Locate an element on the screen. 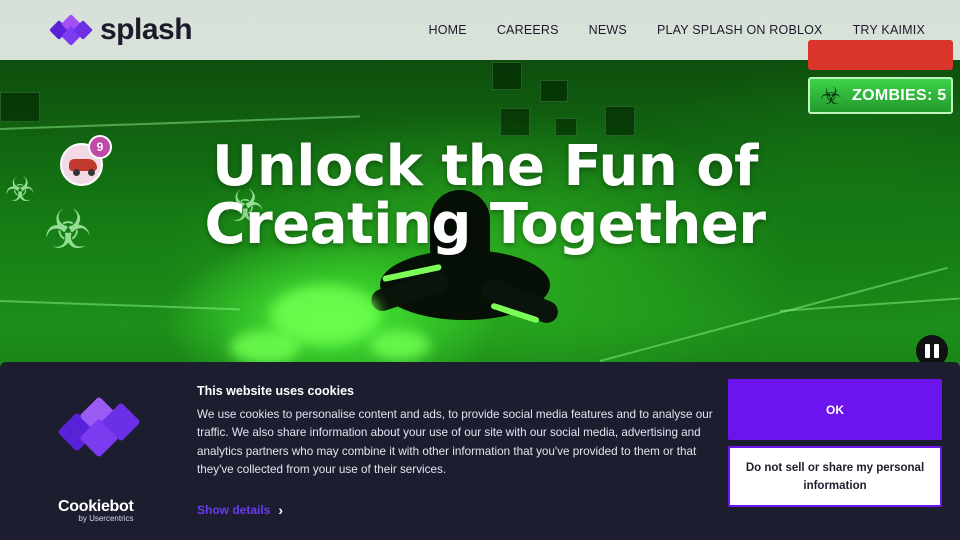 Image resolution: width=960 pixels, height=540 pixels. hud-zombies-counter: ☣ ZOMBIES: 5 is located at coordinates (880, 95).